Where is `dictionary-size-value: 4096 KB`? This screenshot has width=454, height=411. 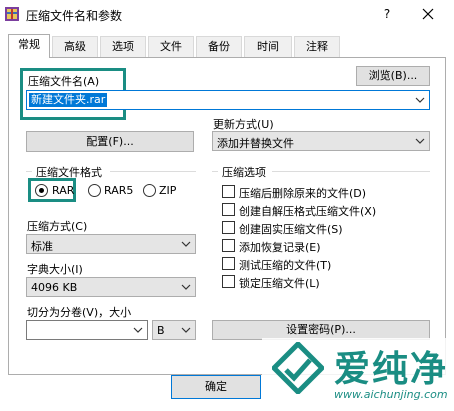 dictionary-size-value: 4096 KB is located at coordinates (54, 287).